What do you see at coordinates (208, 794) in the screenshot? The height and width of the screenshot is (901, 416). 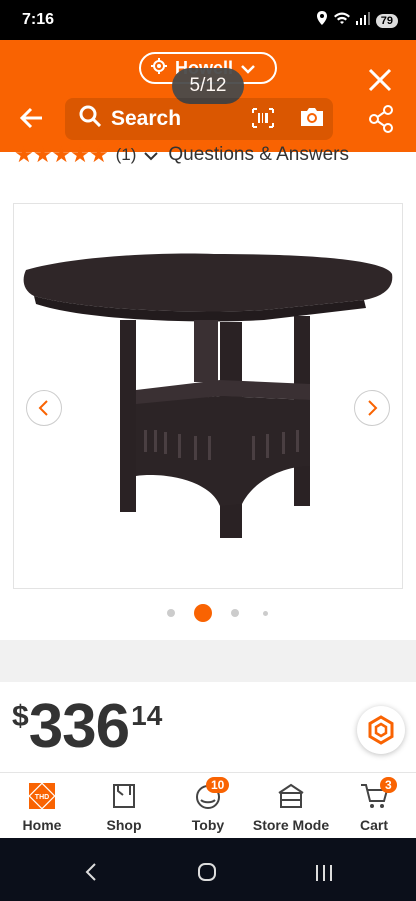 I see `toby-icon: 10` at bounding box center [208, 794].